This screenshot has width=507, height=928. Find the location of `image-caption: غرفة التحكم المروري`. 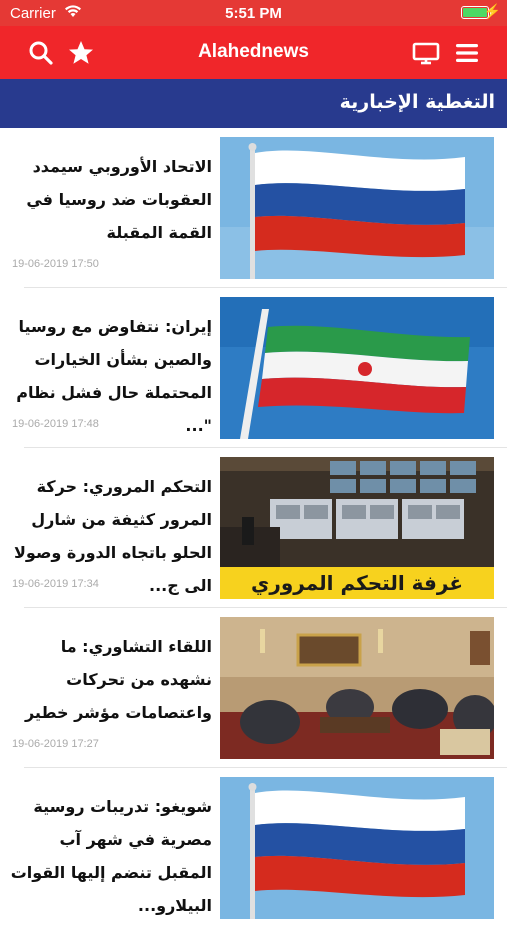

image-caption: غرفة التحكم المروري is located at coordinates (357, 583).